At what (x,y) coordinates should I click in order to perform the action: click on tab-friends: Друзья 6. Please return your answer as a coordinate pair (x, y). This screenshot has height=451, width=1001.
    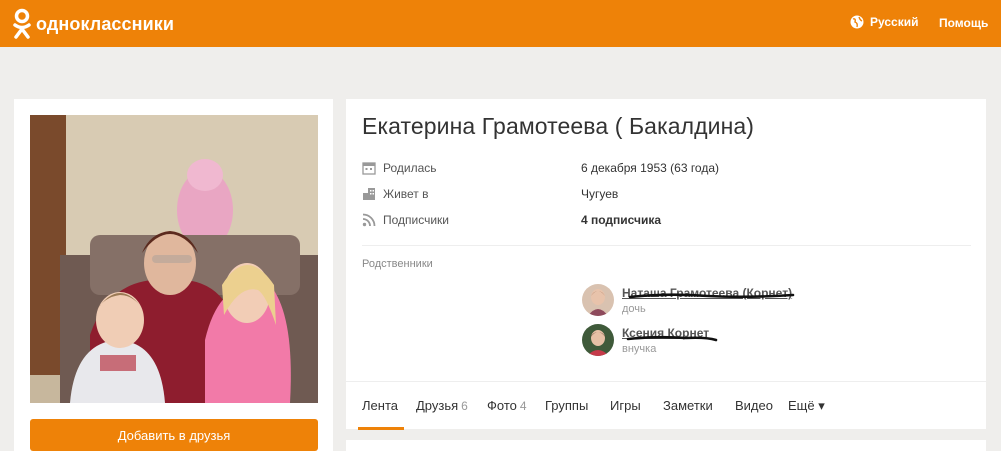
    Looking at the image, I should click on (442, 405).